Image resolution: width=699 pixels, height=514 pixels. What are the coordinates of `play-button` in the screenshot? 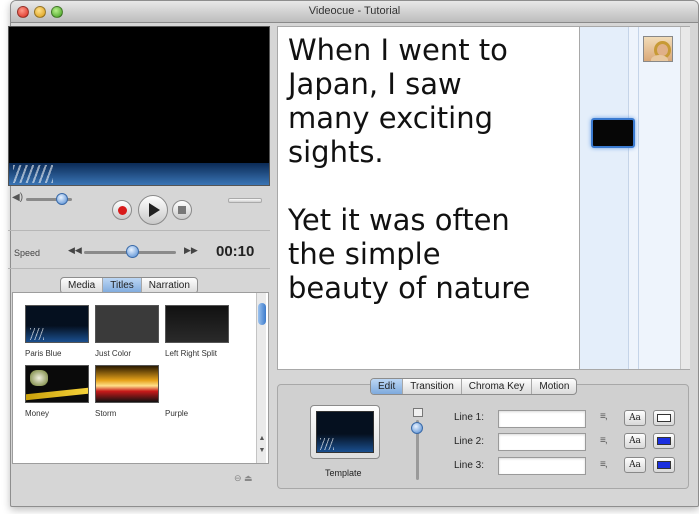 It's located at (153, 210).